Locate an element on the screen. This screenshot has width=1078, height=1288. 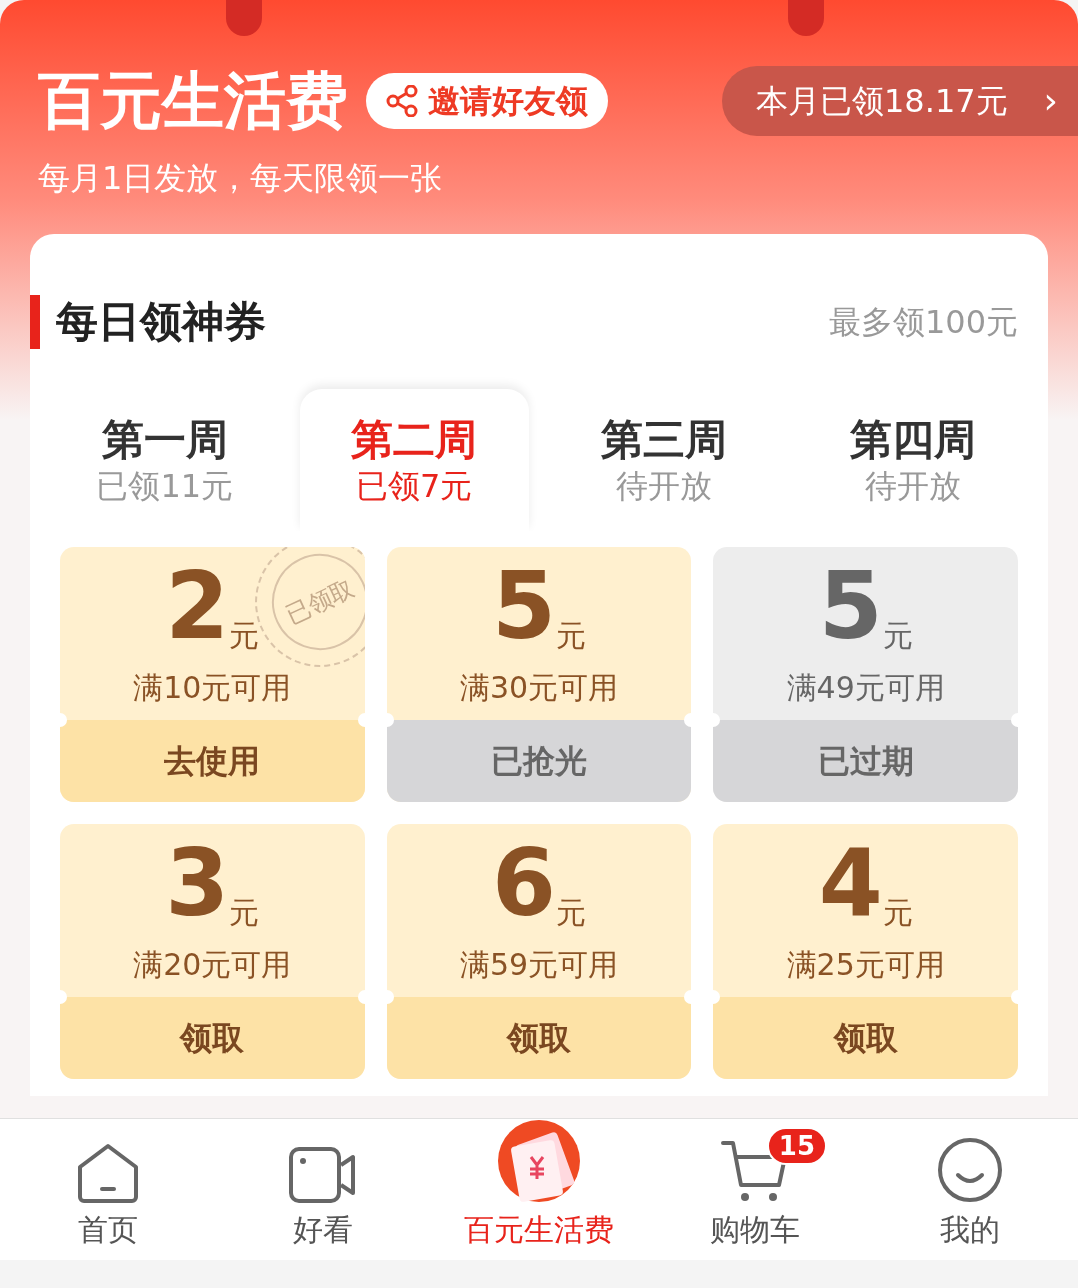
coupon-condition: 满30元可用 is located at coordinates (539, 688).